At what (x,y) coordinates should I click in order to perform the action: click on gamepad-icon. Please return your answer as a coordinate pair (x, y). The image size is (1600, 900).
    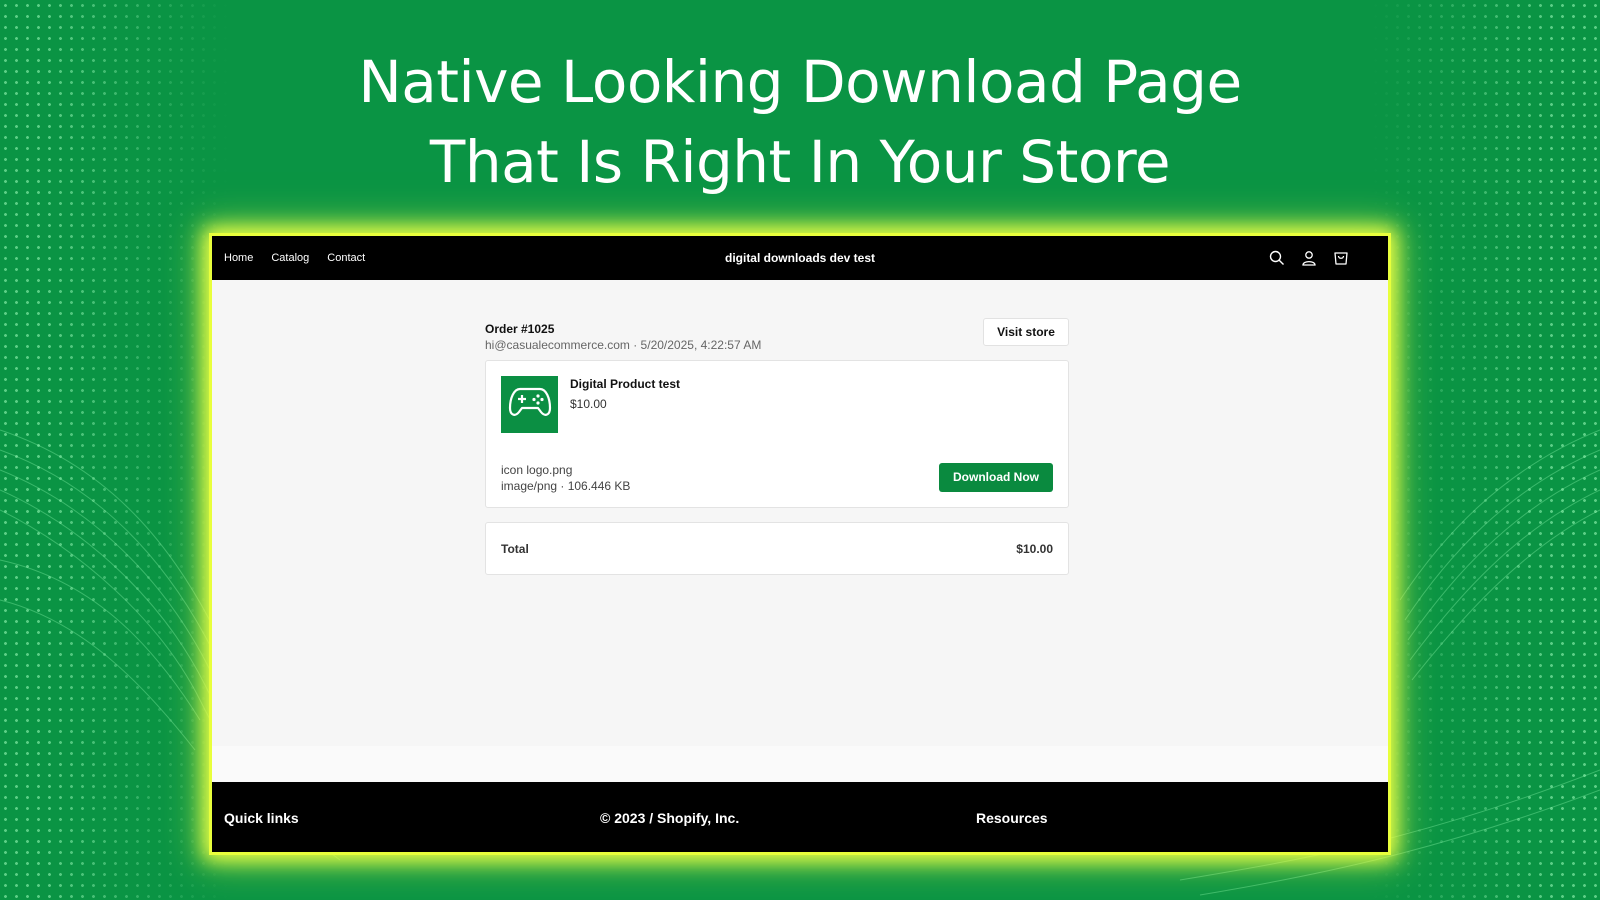
    Looking at the image, I should click on (530, 404).